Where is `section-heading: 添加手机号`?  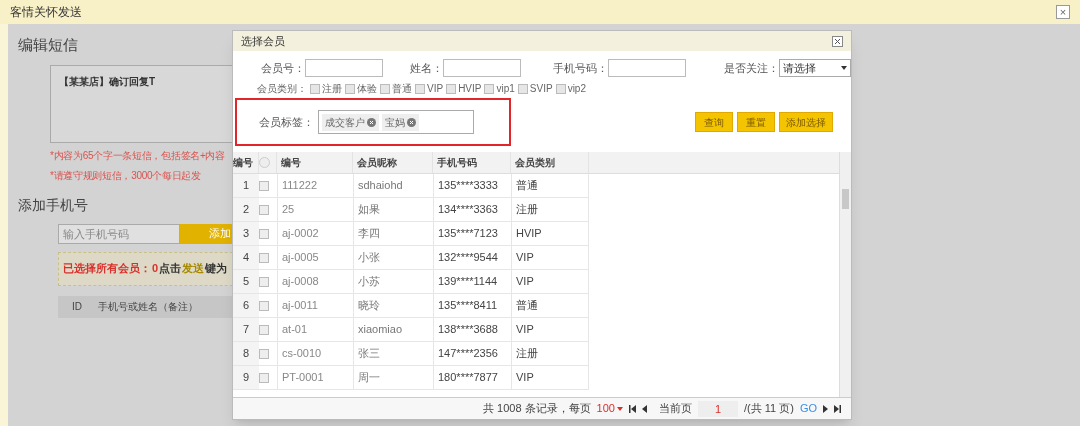
section-heading: 添加手机号 is located at coordinates (53, 205).